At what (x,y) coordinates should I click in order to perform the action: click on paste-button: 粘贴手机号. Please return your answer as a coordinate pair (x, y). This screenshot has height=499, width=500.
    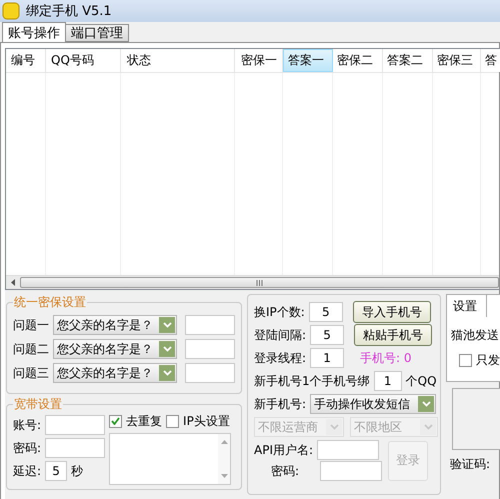
    Looking at the image, I should click on (393, 335).